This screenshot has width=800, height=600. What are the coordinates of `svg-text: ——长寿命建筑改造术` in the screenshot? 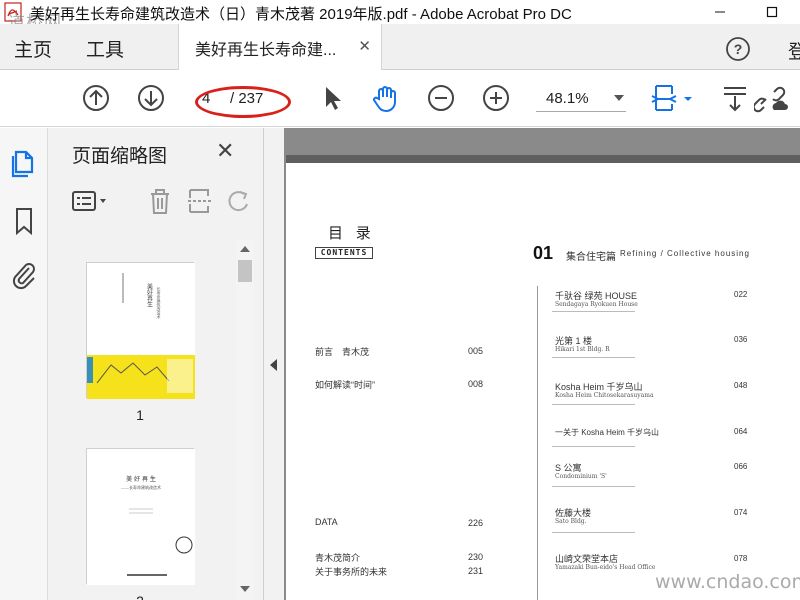 It's located at (141, 487).